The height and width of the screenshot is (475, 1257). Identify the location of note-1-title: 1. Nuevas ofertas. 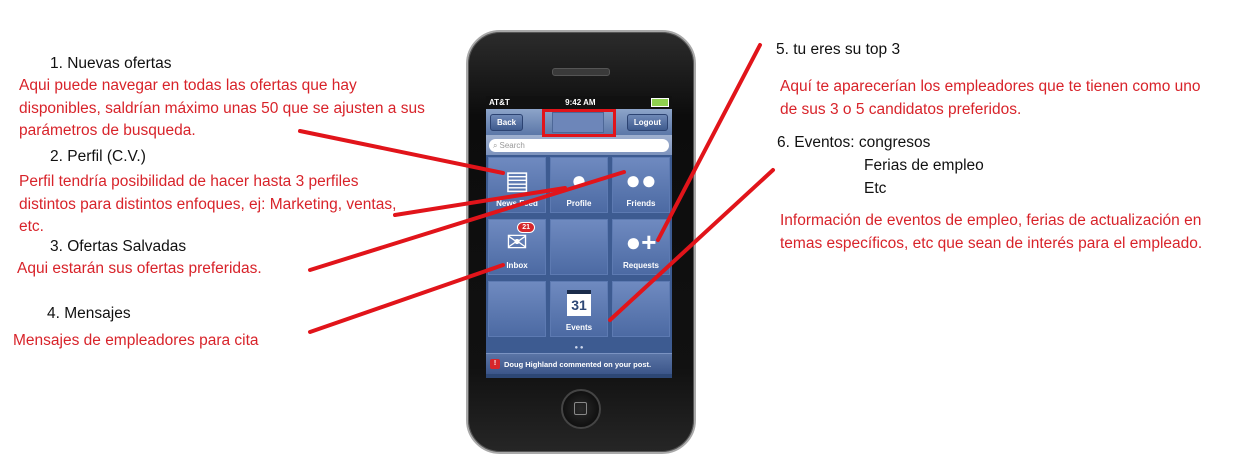
(111, 63).